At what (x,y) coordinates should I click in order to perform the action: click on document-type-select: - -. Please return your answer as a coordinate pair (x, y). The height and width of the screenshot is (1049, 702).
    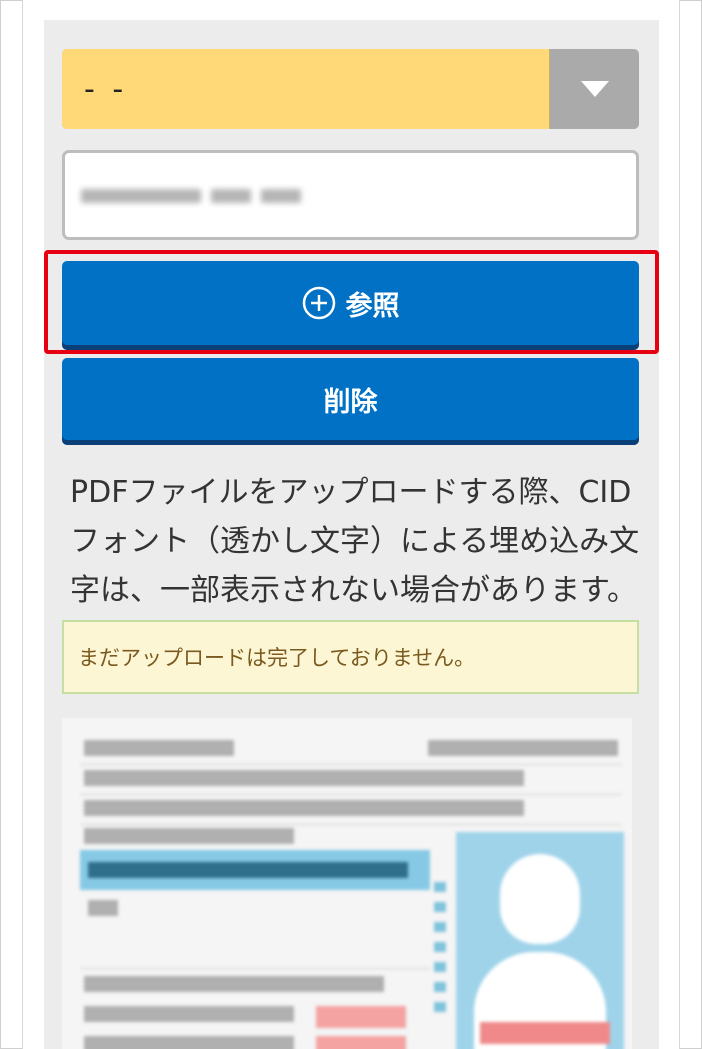
    Looking at the image, I should click on (350, 89).